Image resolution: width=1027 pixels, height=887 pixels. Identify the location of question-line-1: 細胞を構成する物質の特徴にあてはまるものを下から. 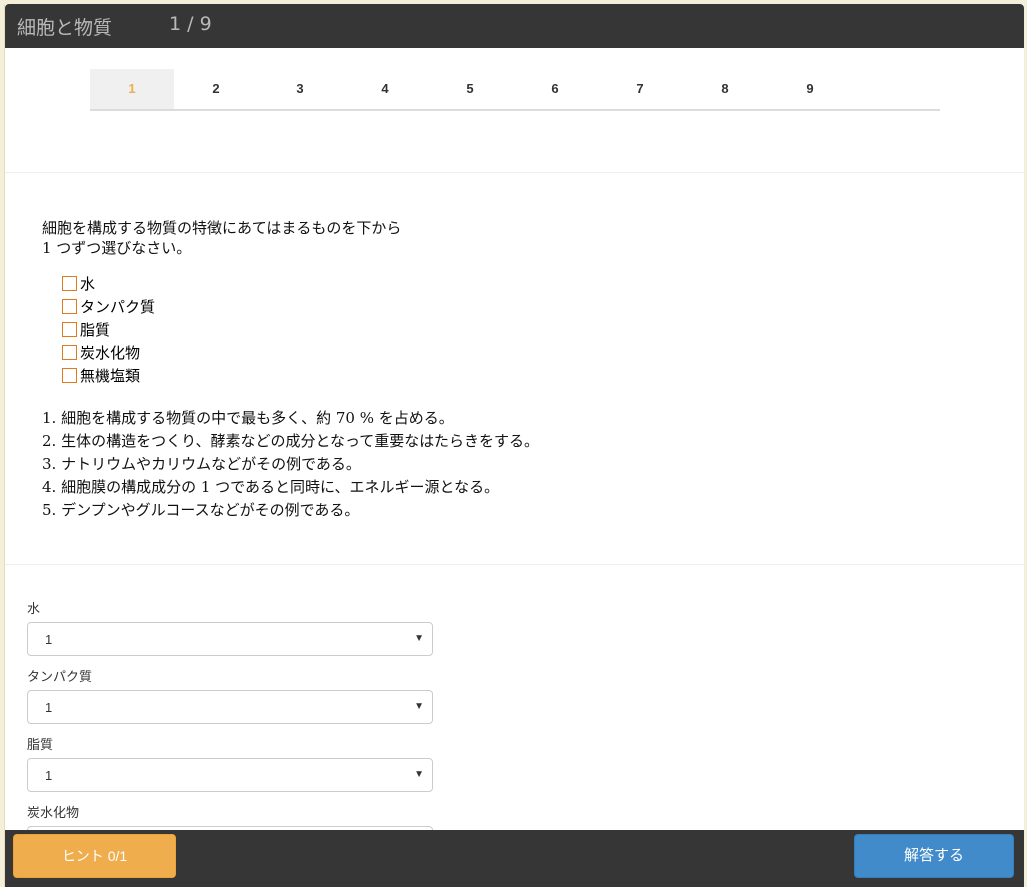
(222, 228).